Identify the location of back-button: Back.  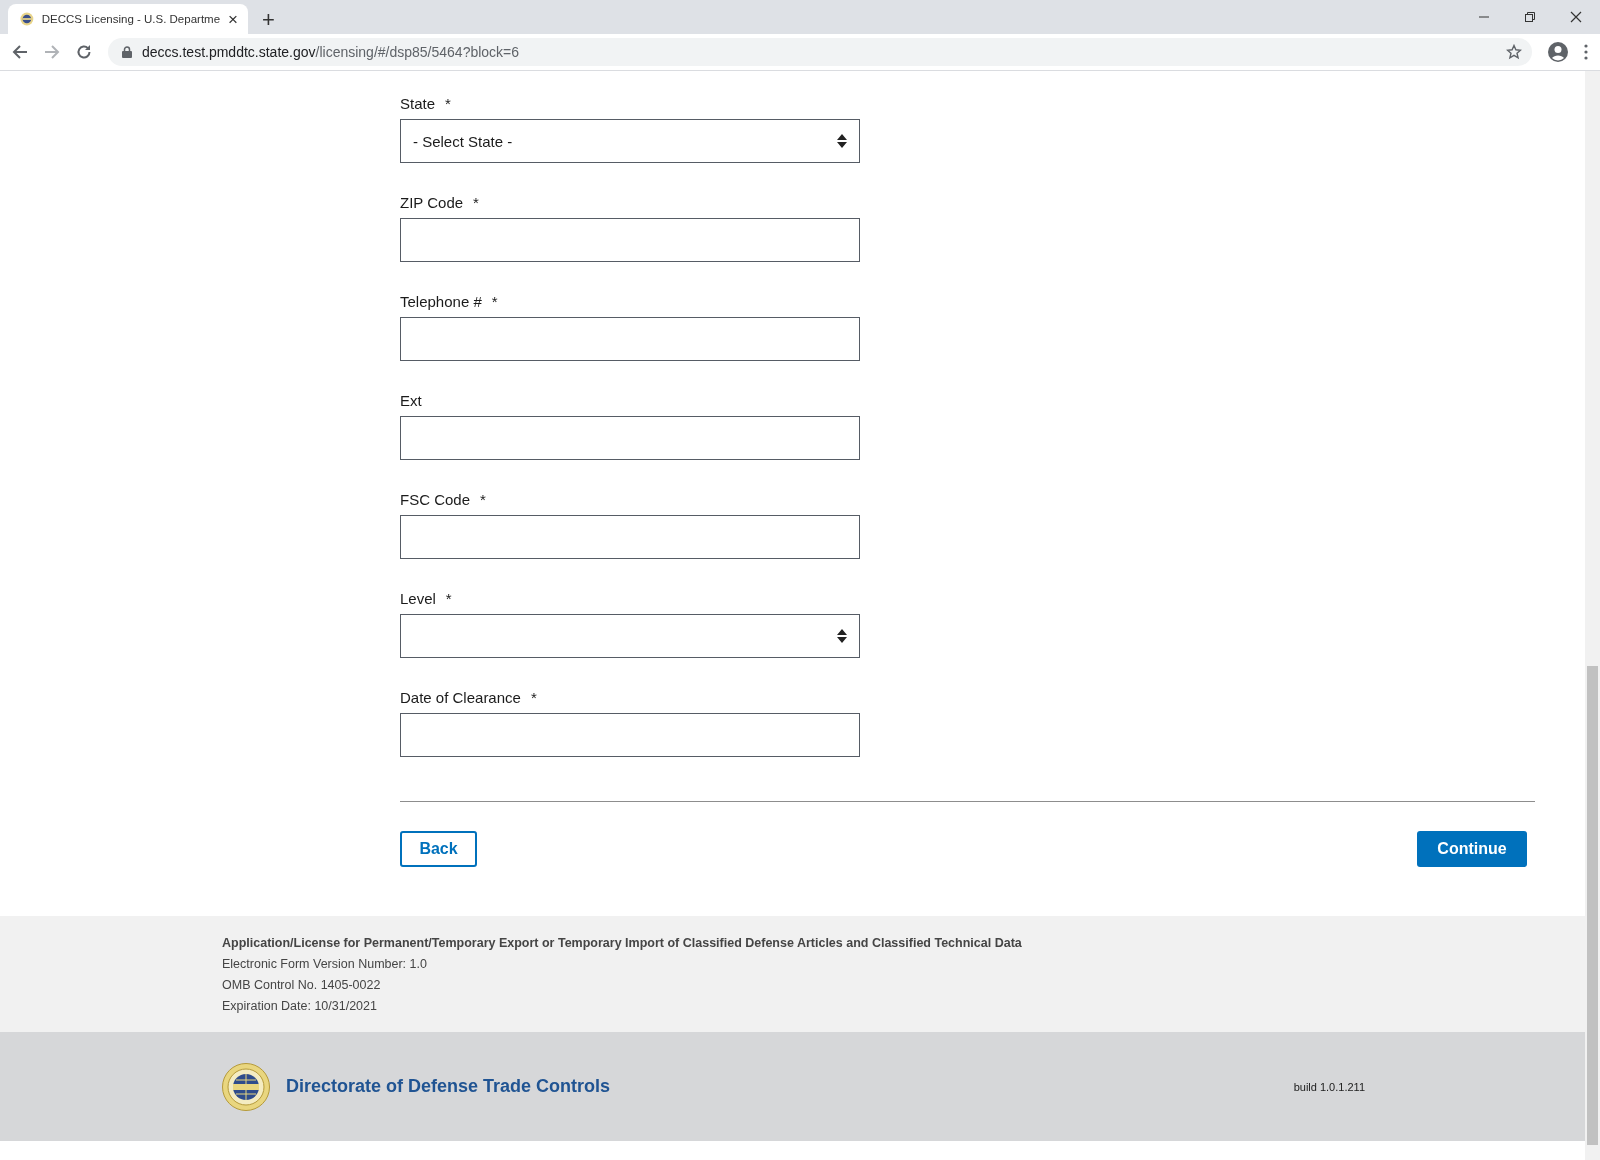
(438, 849).